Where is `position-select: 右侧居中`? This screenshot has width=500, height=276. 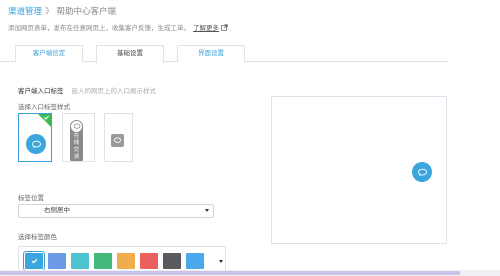 position-select: 右侧居中 is located at coordinates (116, 211).